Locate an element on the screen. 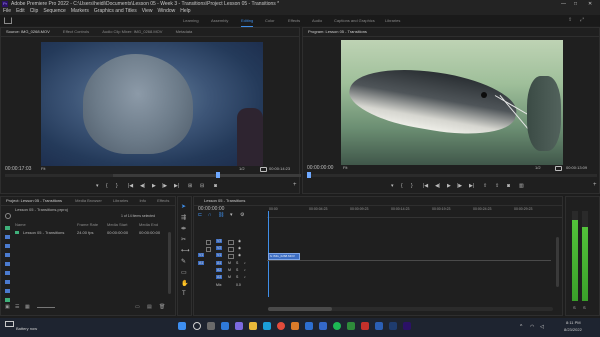  track-v3: V3 ◉ is located at coordinates (232, 242).